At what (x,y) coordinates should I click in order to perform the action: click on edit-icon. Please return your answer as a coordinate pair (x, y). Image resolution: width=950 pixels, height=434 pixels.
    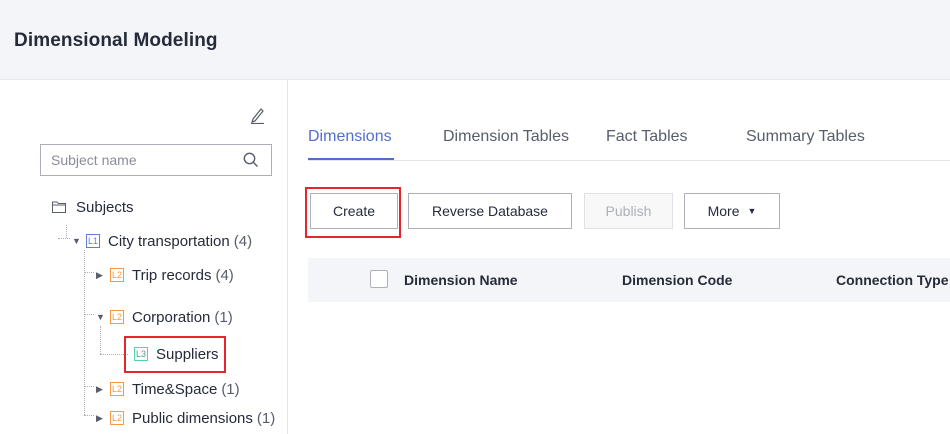
    Looking at the image, I should click on (257, 115).